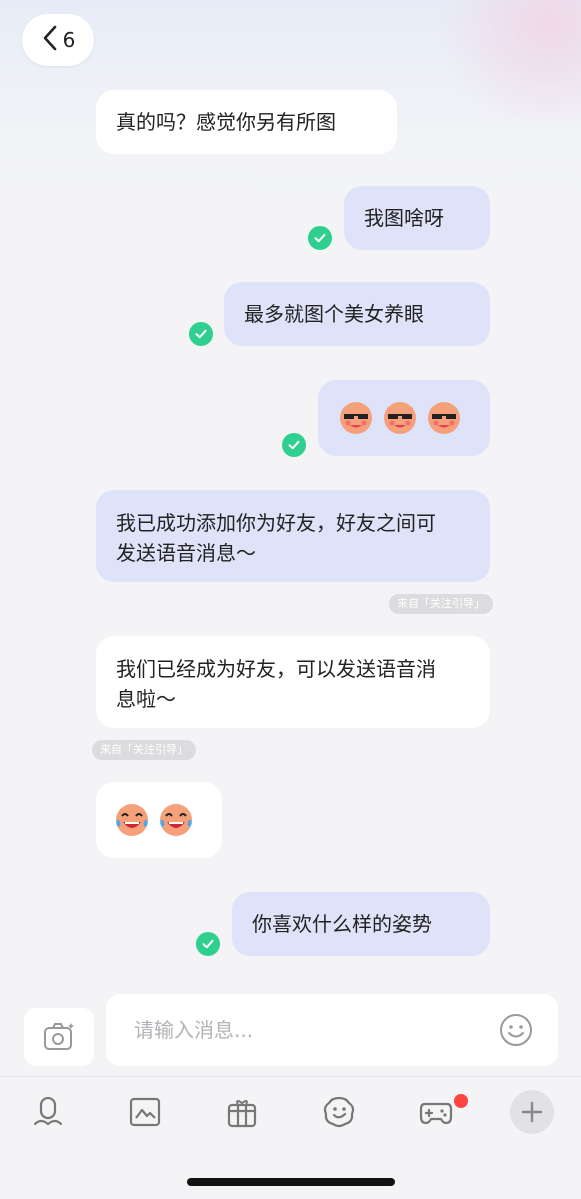 Image resolution: width=581 pixels, height=1199 pixels. I want to click on camera-button, so click(59, 1037).